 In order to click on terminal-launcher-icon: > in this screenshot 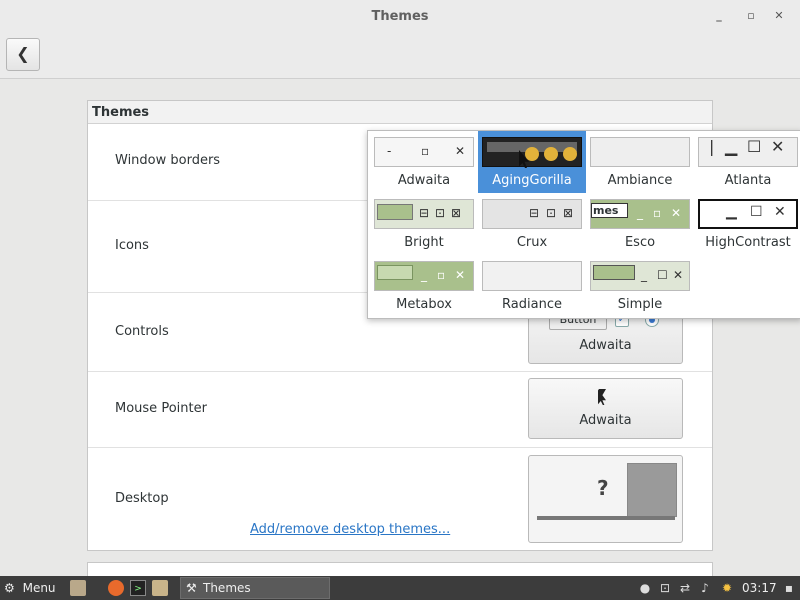, I will do `click(138, 588)`.